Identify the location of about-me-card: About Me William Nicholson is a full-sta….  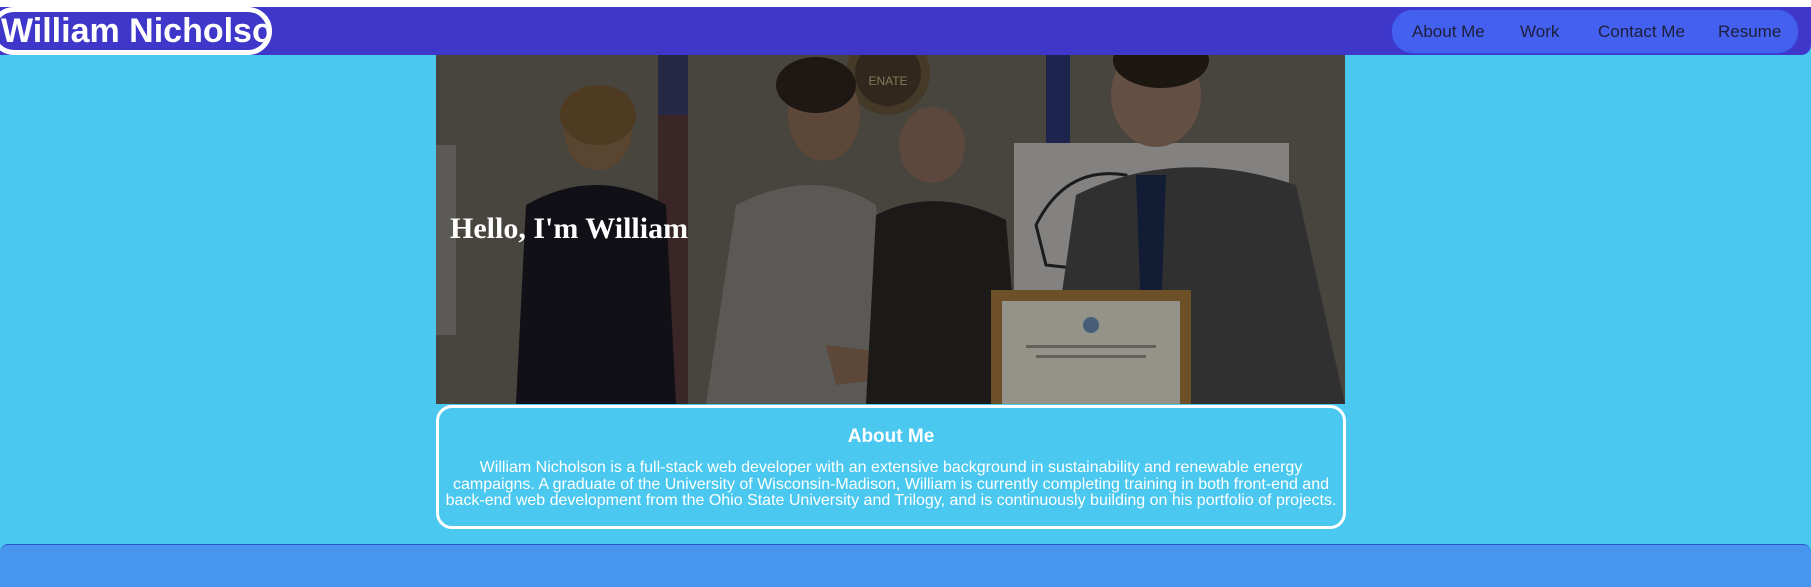
(891, 467).